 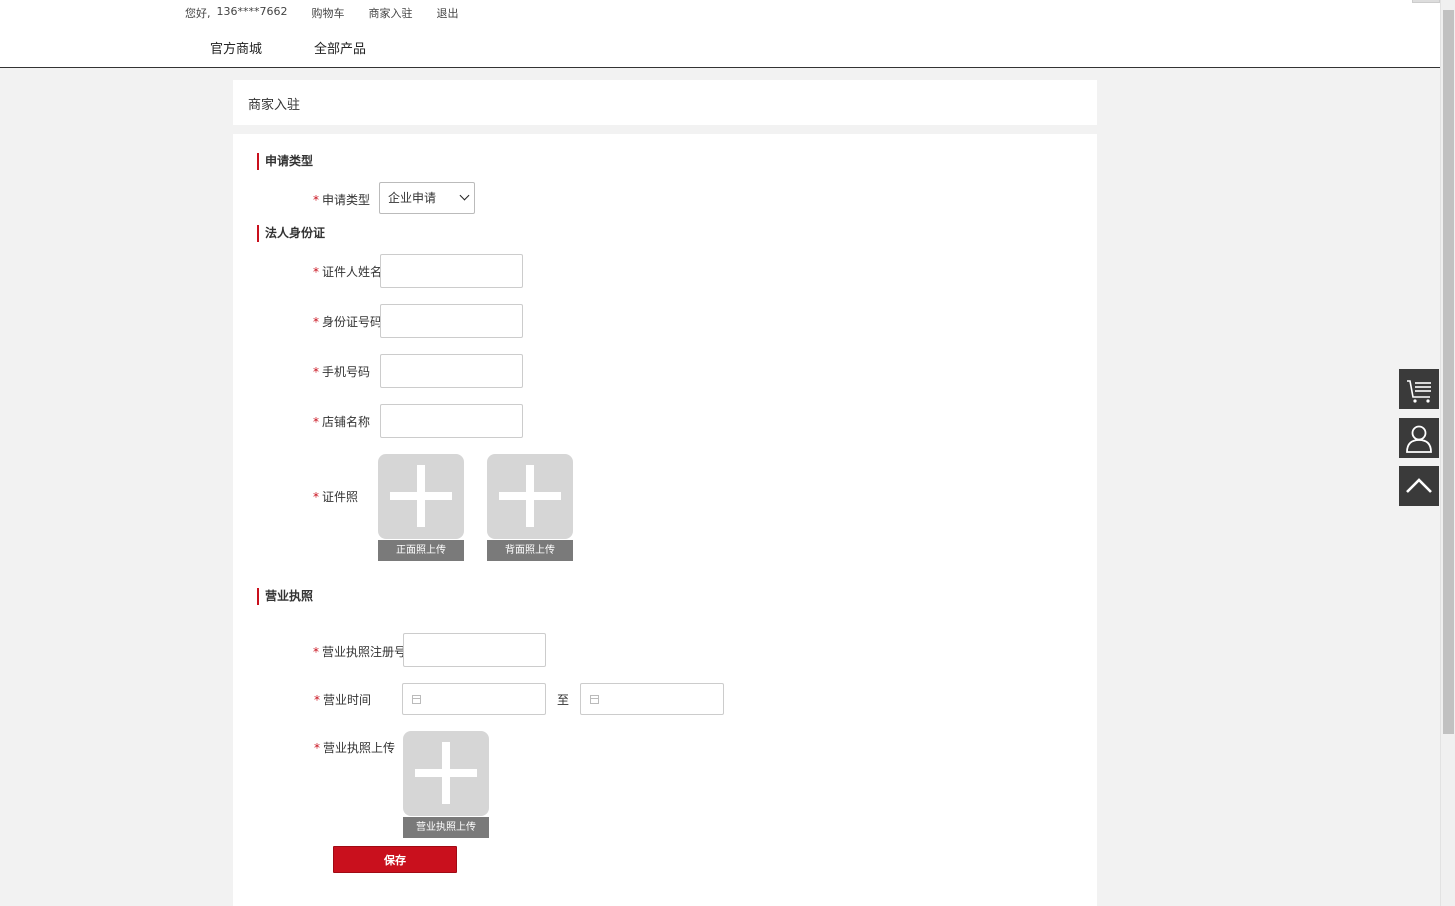 What do you see at coordinates (652, 699) in the screenshot?
I see `business-end-date` at bounding box center [652, 699].